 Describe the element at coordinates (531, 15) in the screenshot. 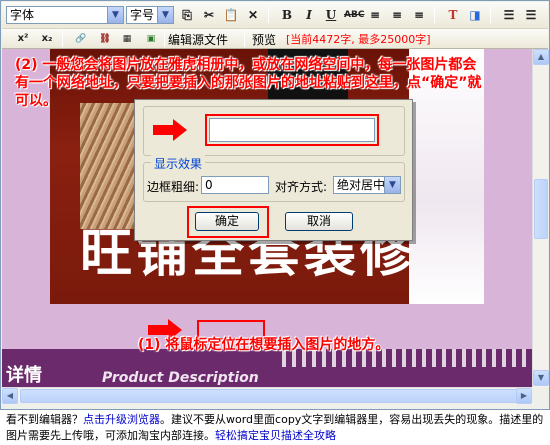

I see `unordered-list-icon: ☰` at that location.